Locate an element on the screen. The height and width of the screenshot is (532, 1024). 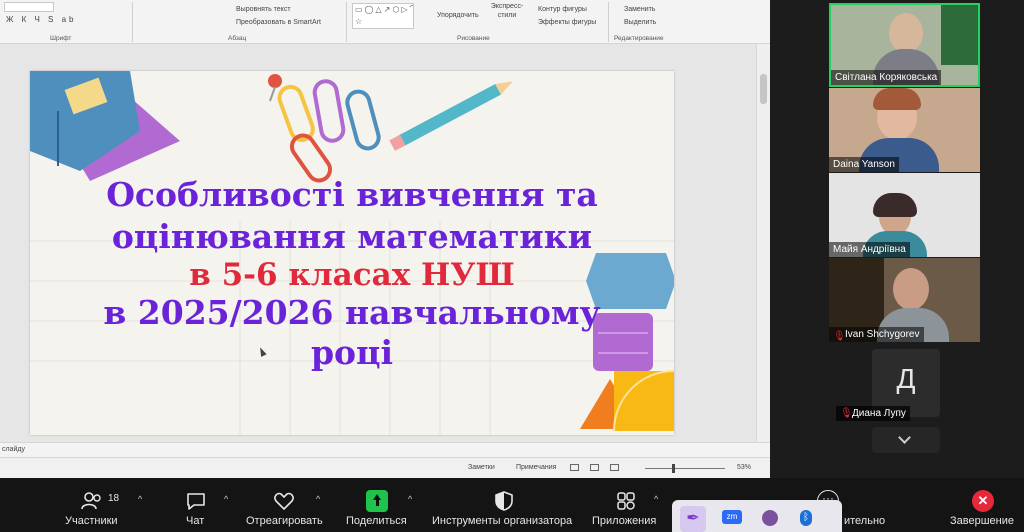
font-group-label: Шрифт is located at coordinates (61, 38).